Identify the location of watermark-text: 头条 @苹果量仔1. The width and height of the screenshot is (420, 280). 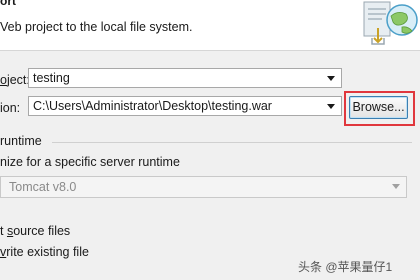
(345, 267).